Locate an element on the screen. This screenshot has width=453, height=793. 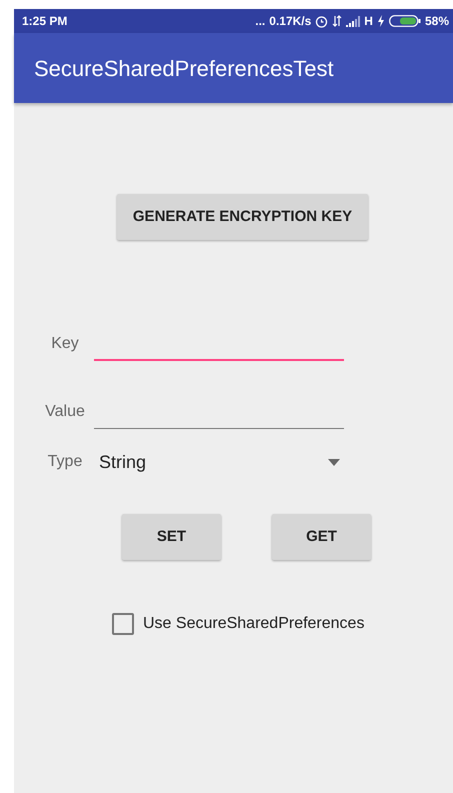
field-label: Key is located at coordinates (65, 344).